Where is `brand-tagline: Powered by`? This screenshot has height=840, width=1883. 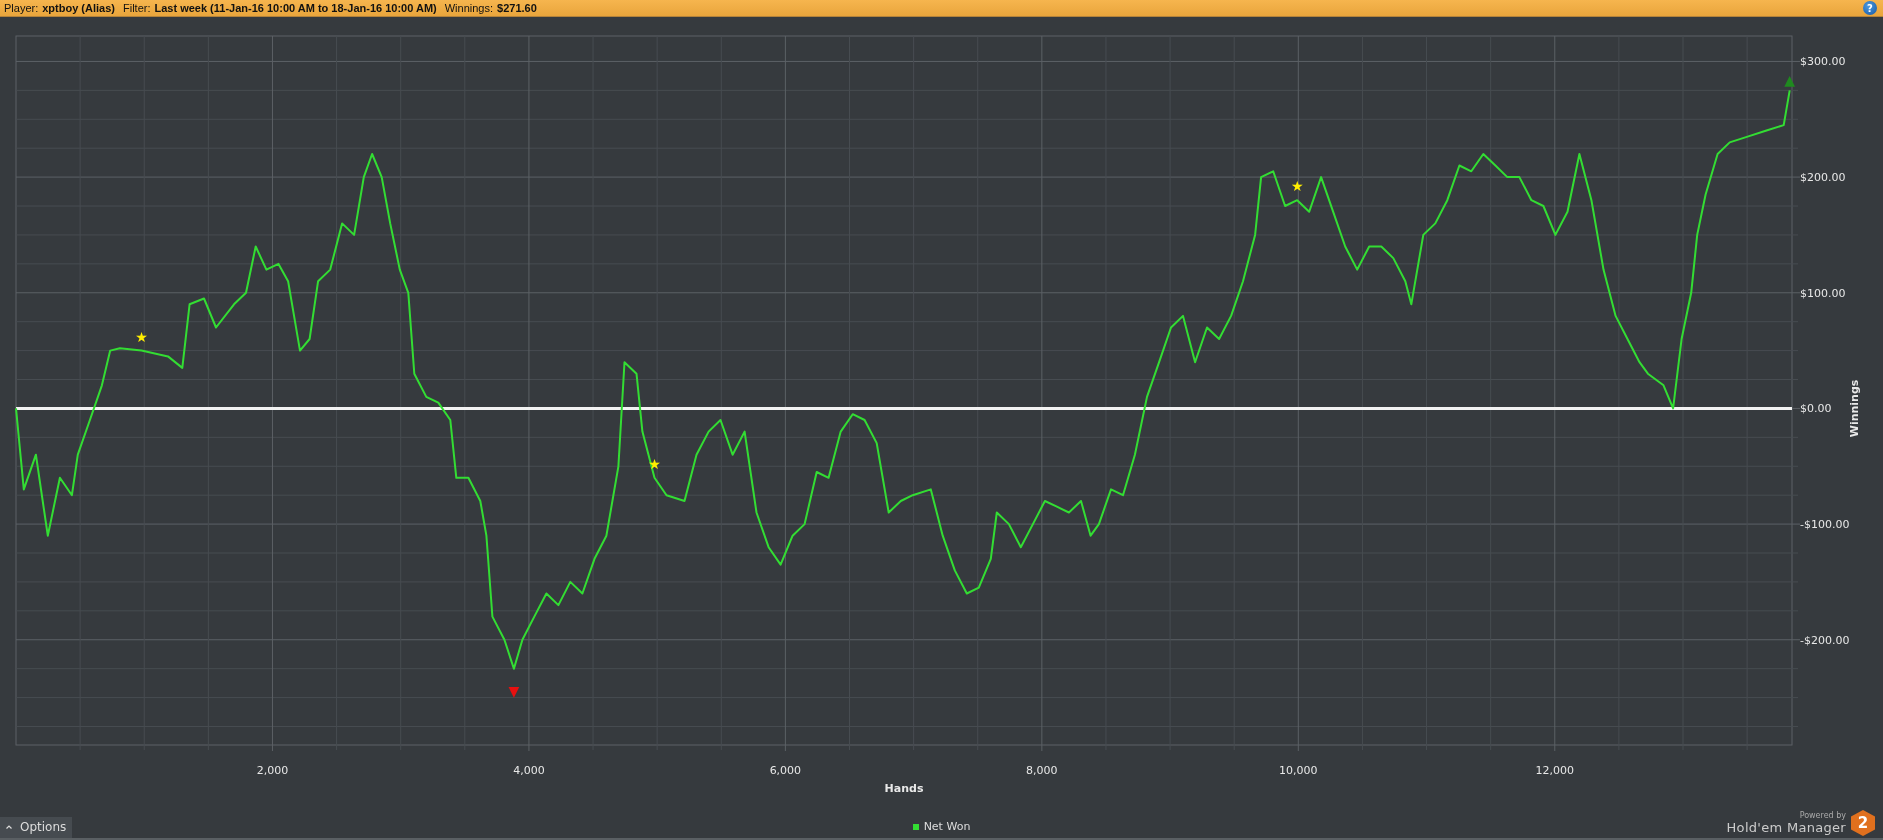
brand-tagline: Powered by is located at coordinates (1822, 815).